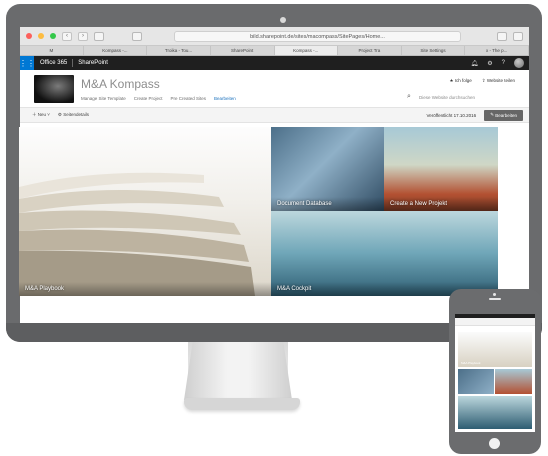 This screenshot has height=456, width=548. What do you see at coordinates (495, 299) in the screenshot?
I see `phone-speaker` at bounding box center [495, 299].